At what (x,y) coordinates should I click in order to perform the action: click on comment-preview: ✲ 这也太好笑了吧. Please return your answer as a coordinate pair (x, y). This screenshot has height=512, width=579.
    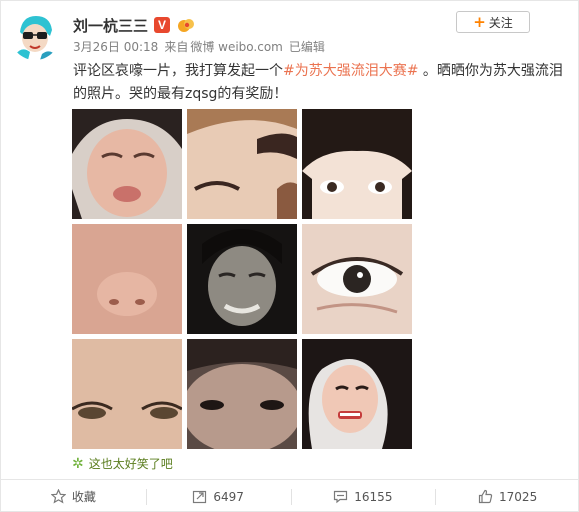
    Looking at the image, I should click on (122, 463).